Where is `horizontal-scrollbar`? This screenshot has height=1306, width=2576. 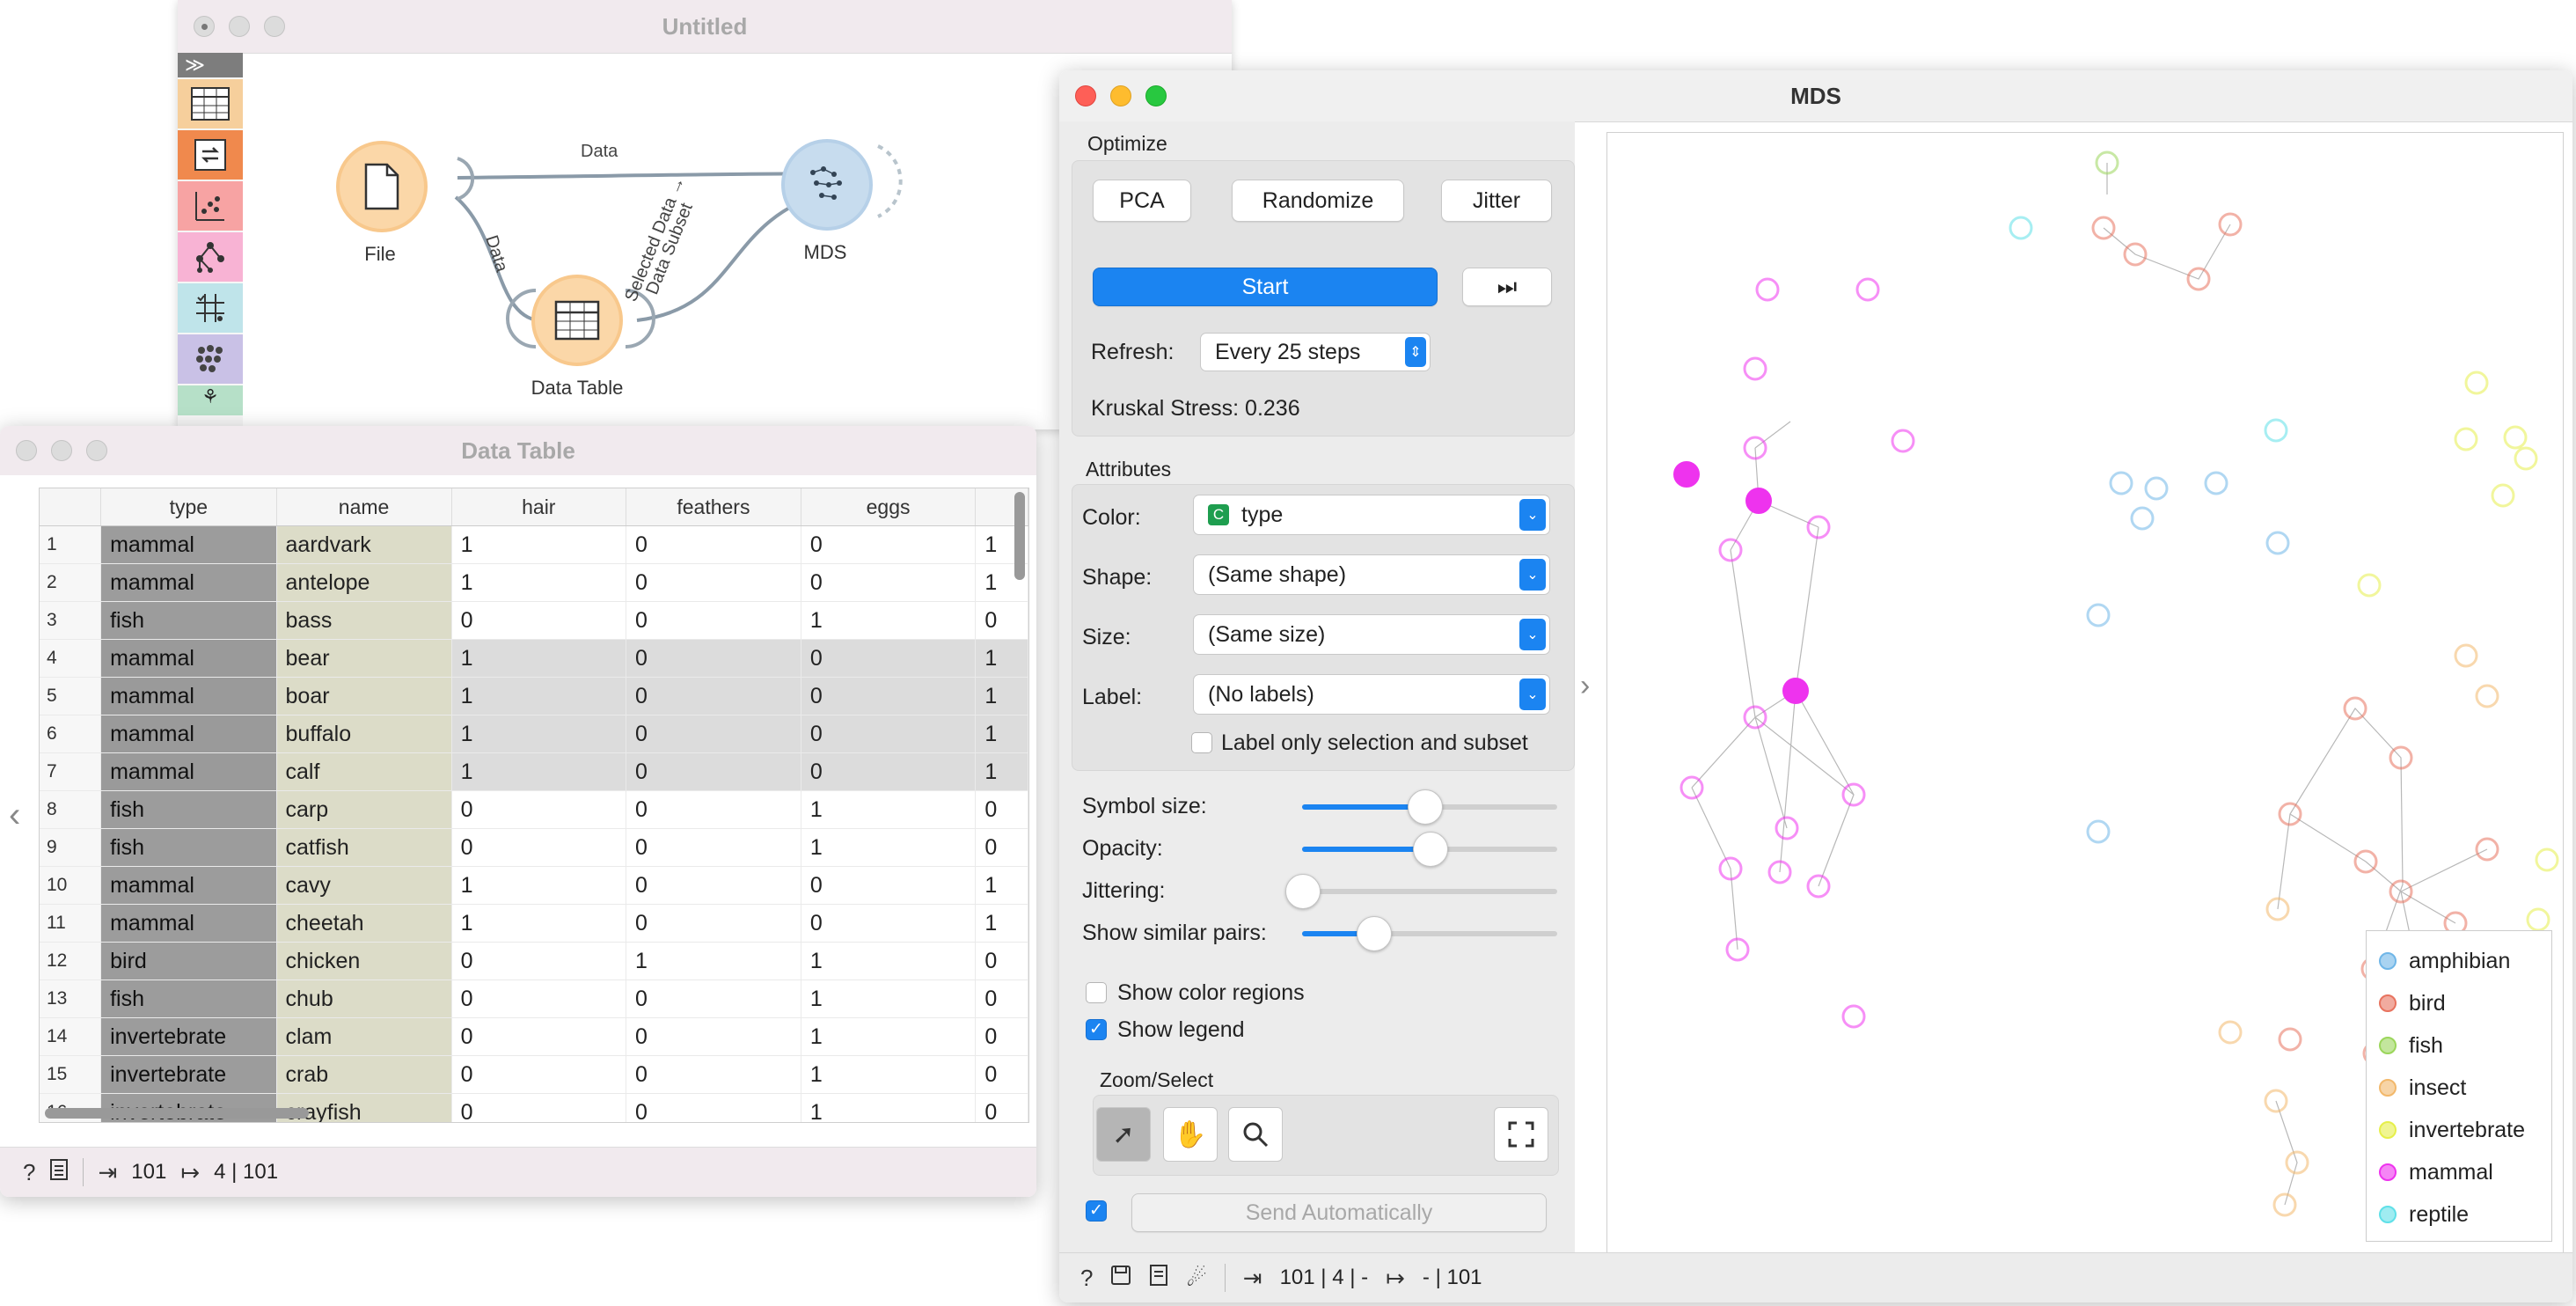 horizontal-scrollbar is located at coordinates (177, 1113).